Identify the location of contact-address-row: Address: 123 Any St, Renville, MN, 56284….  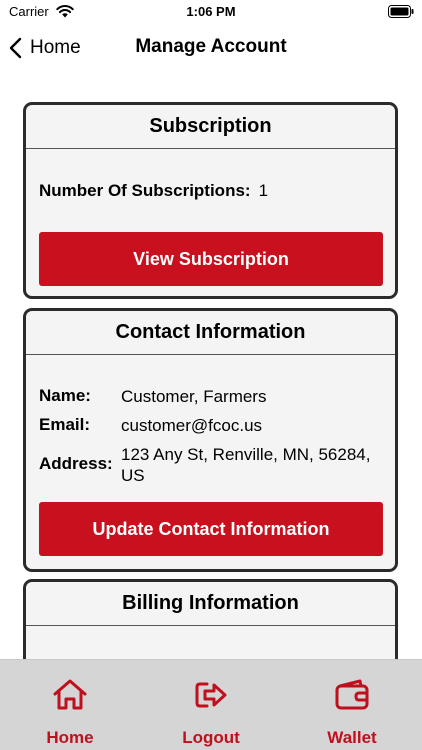
(205, 465).